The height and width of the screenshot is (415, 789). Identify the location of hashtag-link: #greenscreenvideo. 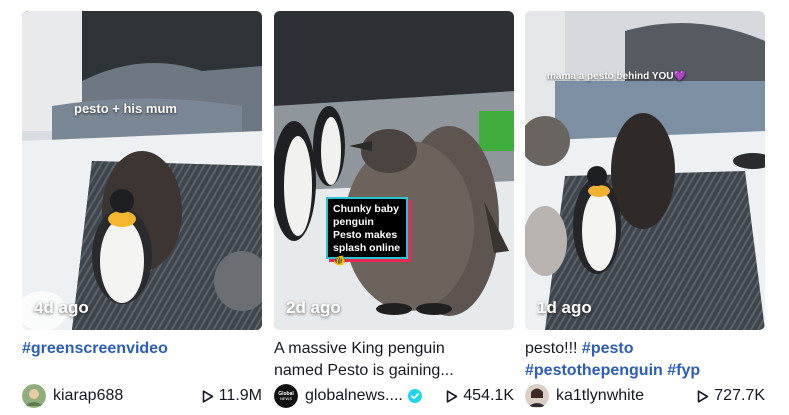
(95, 348).